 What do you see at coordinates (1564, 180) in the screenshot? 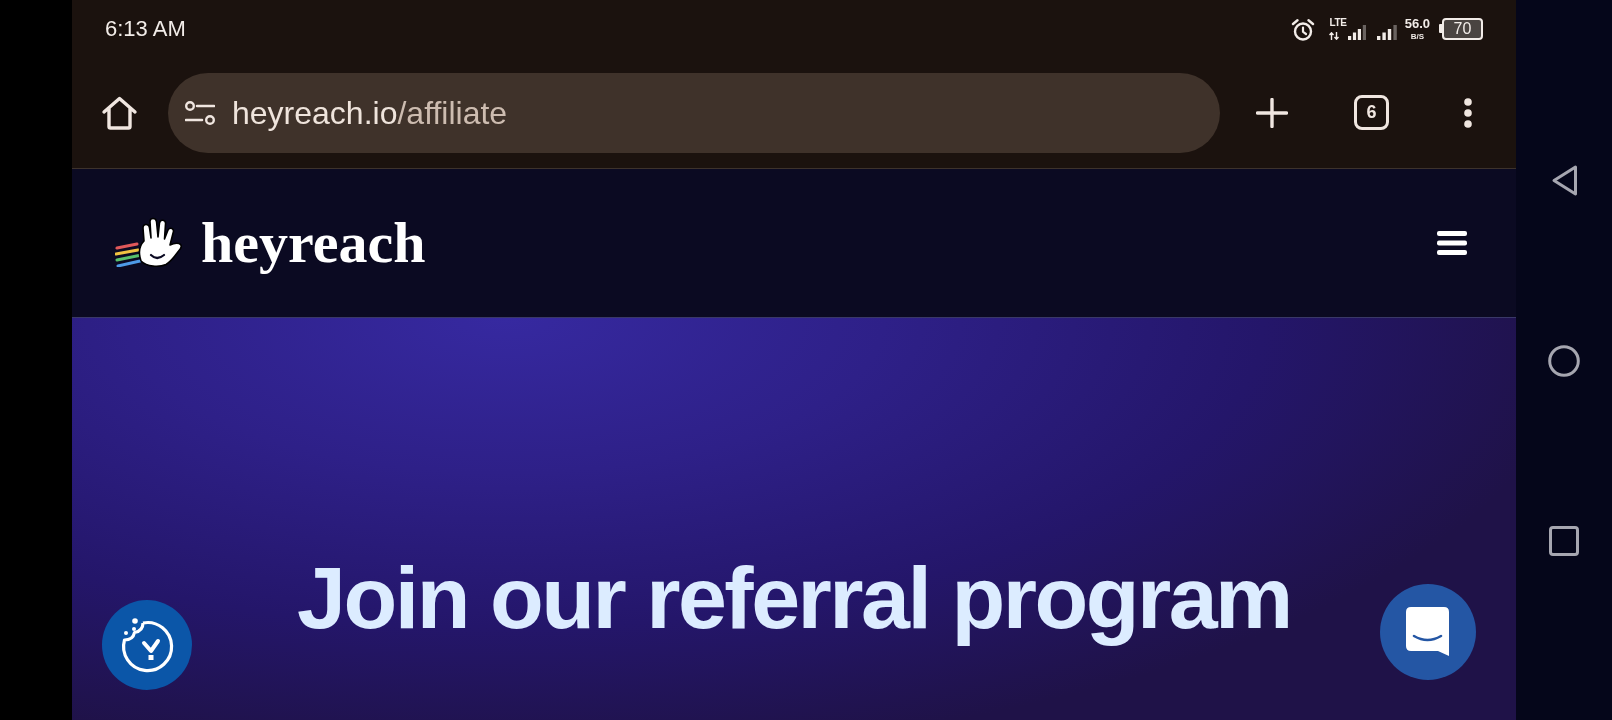
I see `back-icon` at bounding box center [1564, 180].